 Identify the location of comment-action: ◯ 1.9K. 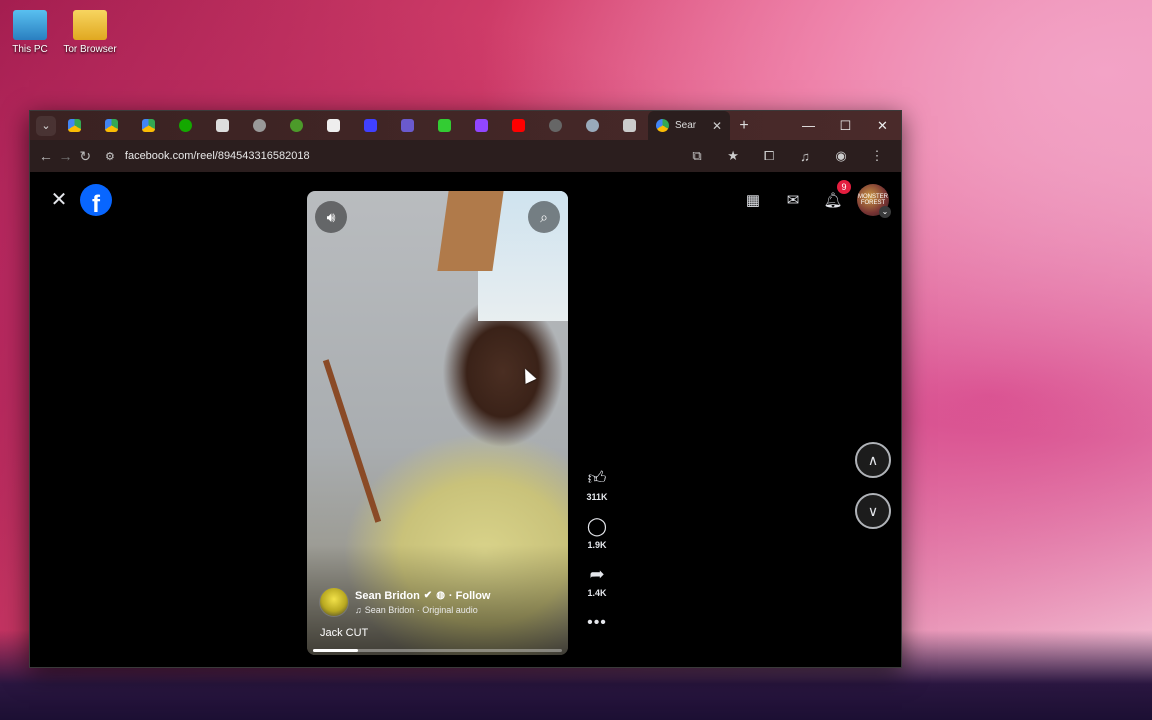
(597, 532).